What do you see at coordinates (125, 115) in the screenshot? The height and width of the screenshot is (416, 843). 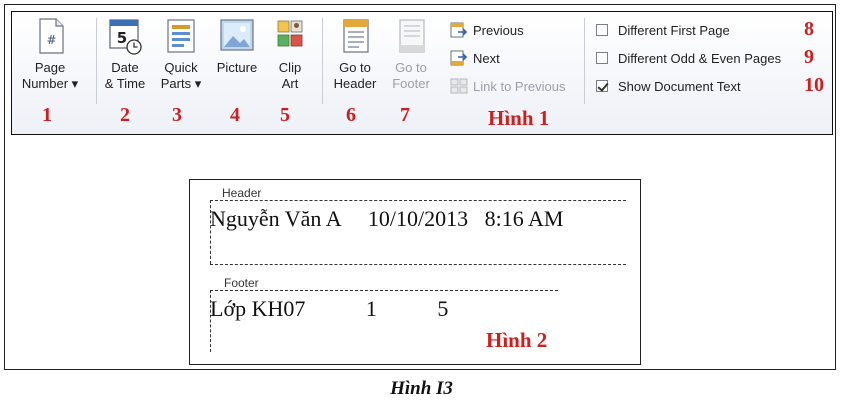 I see `marker-2: 2` at bounding box center [125, 115].